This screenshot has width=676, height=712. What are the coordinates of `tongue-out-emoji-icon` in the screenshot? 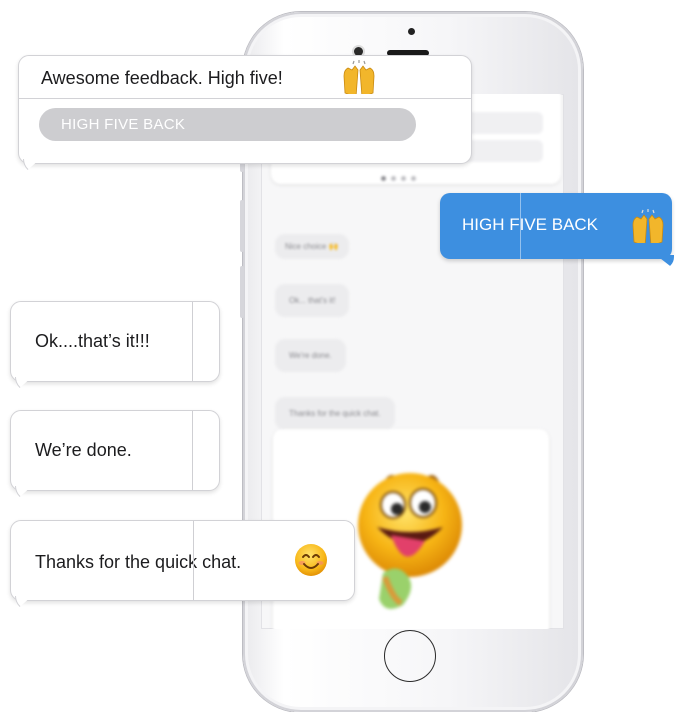 It's located at (410, 541).